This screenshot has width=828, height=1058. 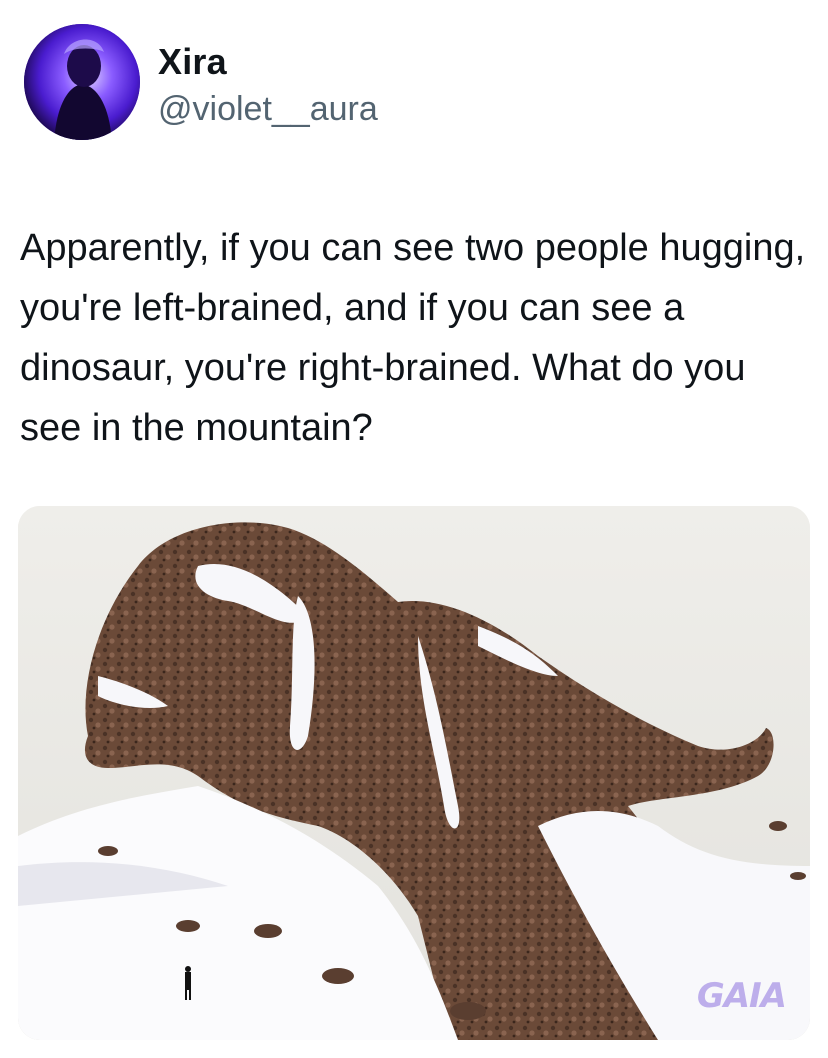 What do you see at coordinates (268, 85) in the screenshot?
I see `user-meta: Xira @violet__aura` at bounding box center [268, 85].